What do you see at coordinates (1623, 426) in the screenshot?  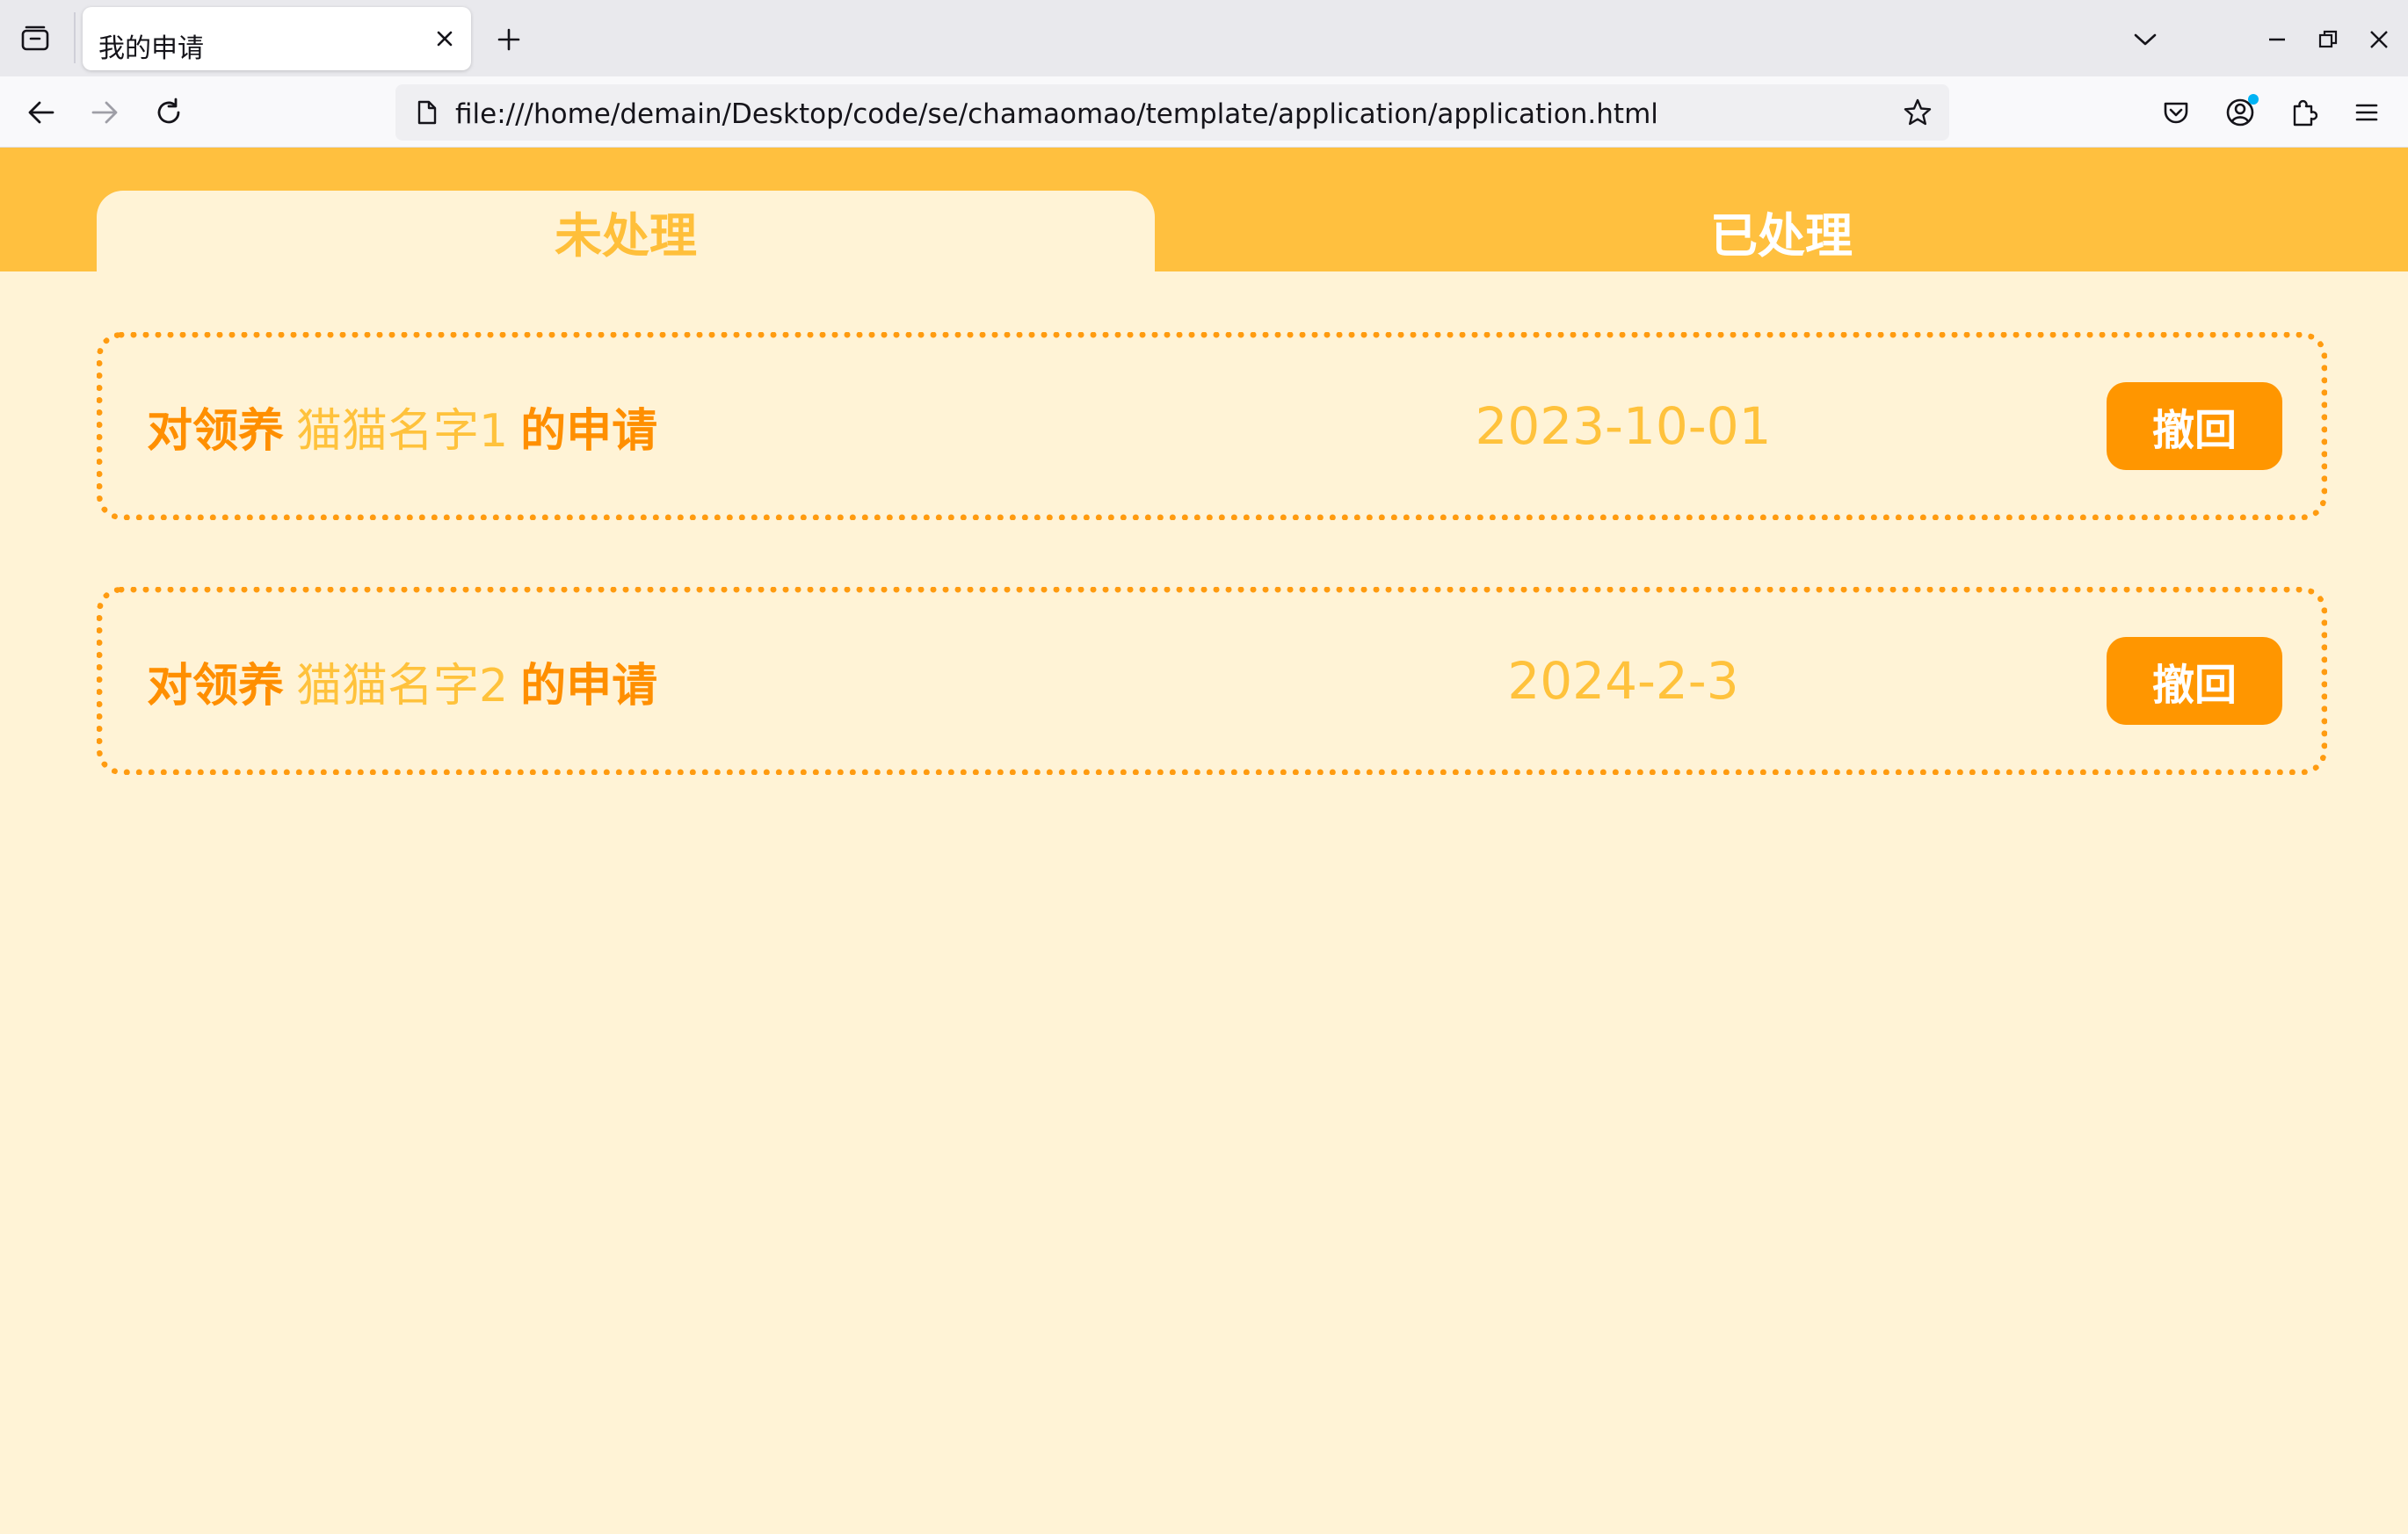 I see `application-date: 2023-10-01` at bounding box center [1623, 426].